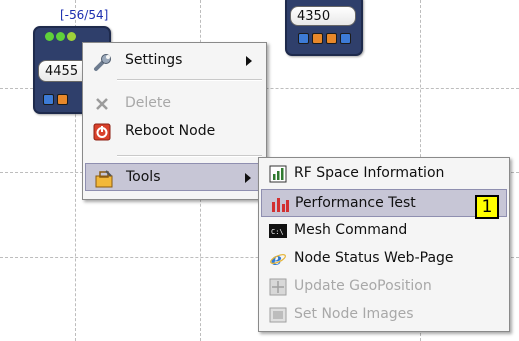  I want to click on internet-explorer-icon: e, so click(278, 260).